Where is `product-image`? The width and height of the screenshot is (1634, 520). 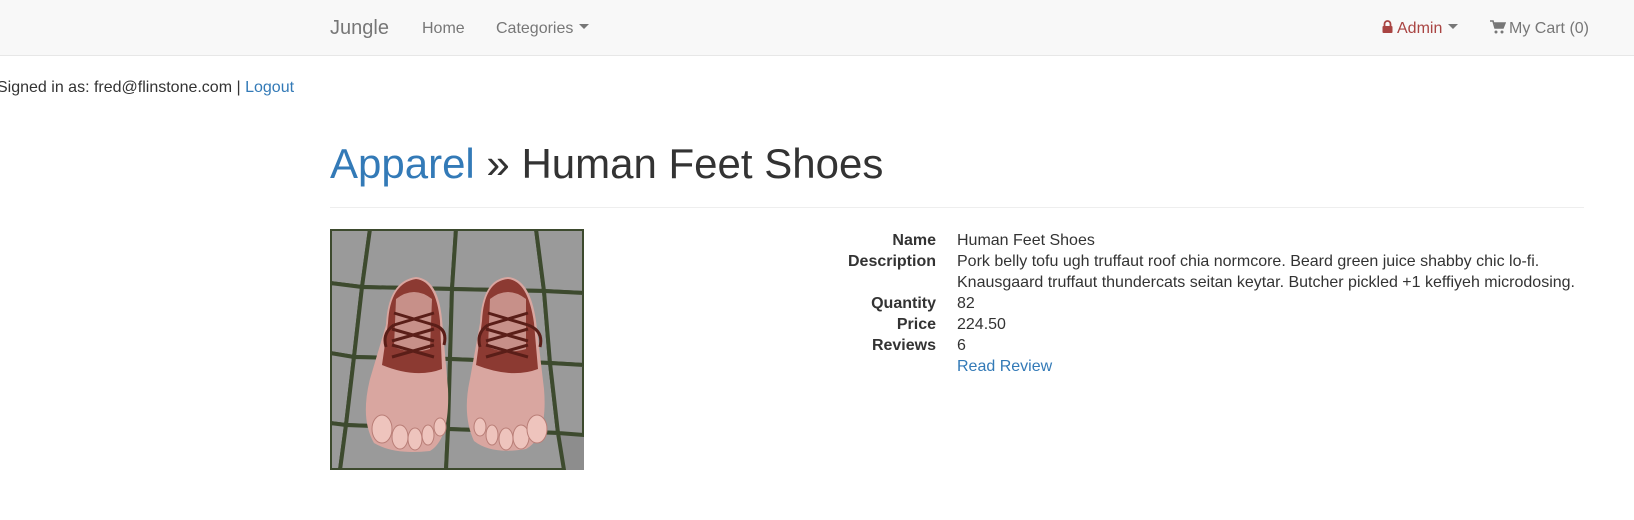 product-image is located at coordinates (457, 349).